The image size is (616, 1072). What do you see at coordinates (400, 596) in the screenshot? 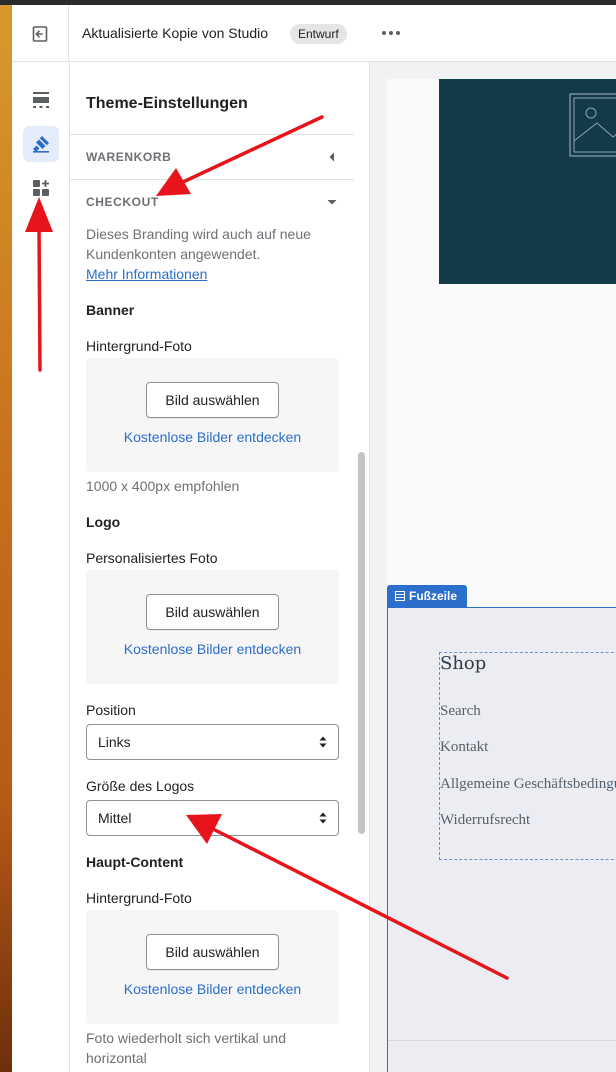
I see `section-tag-icon` at bounding box center [400, 596].